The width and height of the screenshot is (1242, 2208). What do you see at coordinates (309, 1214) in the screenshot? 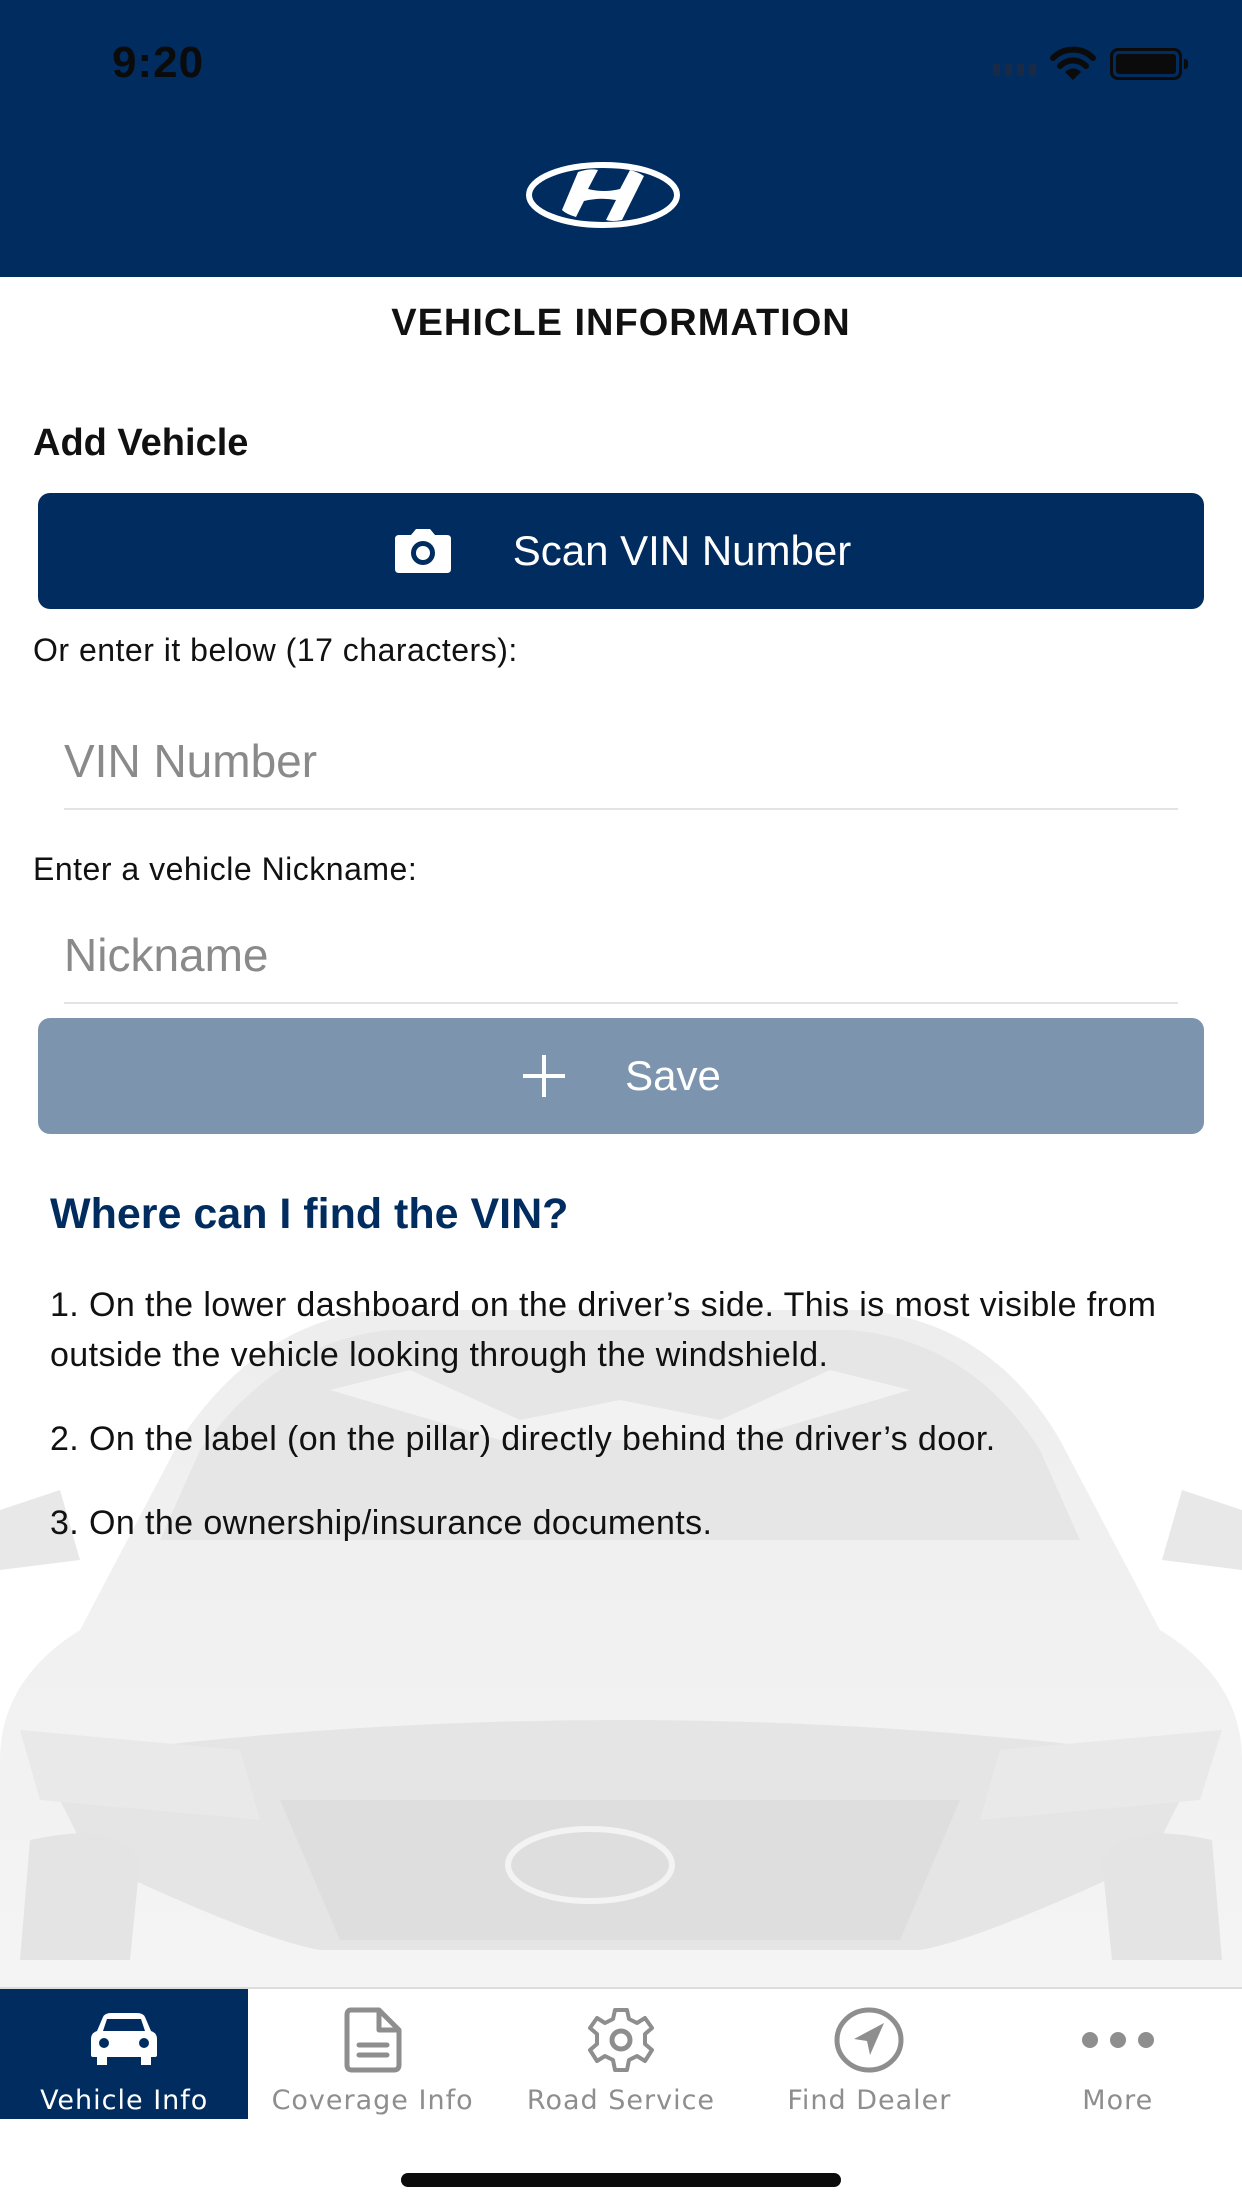
I see `vin-help-title: Where can I find the VIN?` at bounding box center [309, 1214].